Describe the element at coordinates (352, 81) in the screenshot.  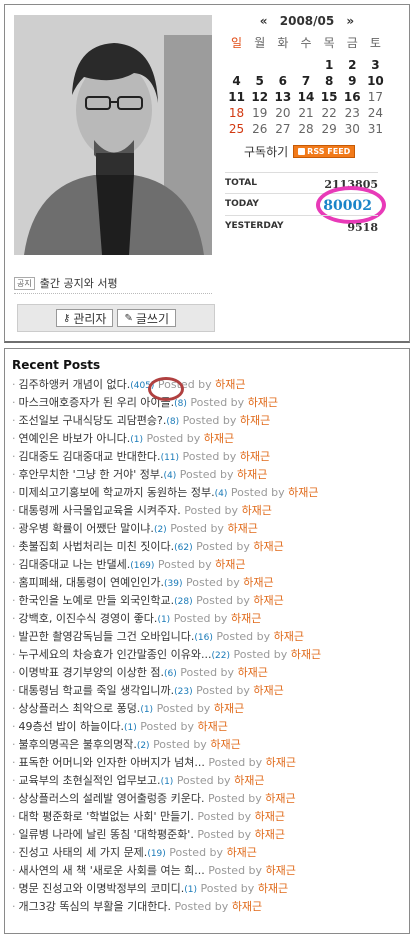
I see `calendar-day: 9` at that location.